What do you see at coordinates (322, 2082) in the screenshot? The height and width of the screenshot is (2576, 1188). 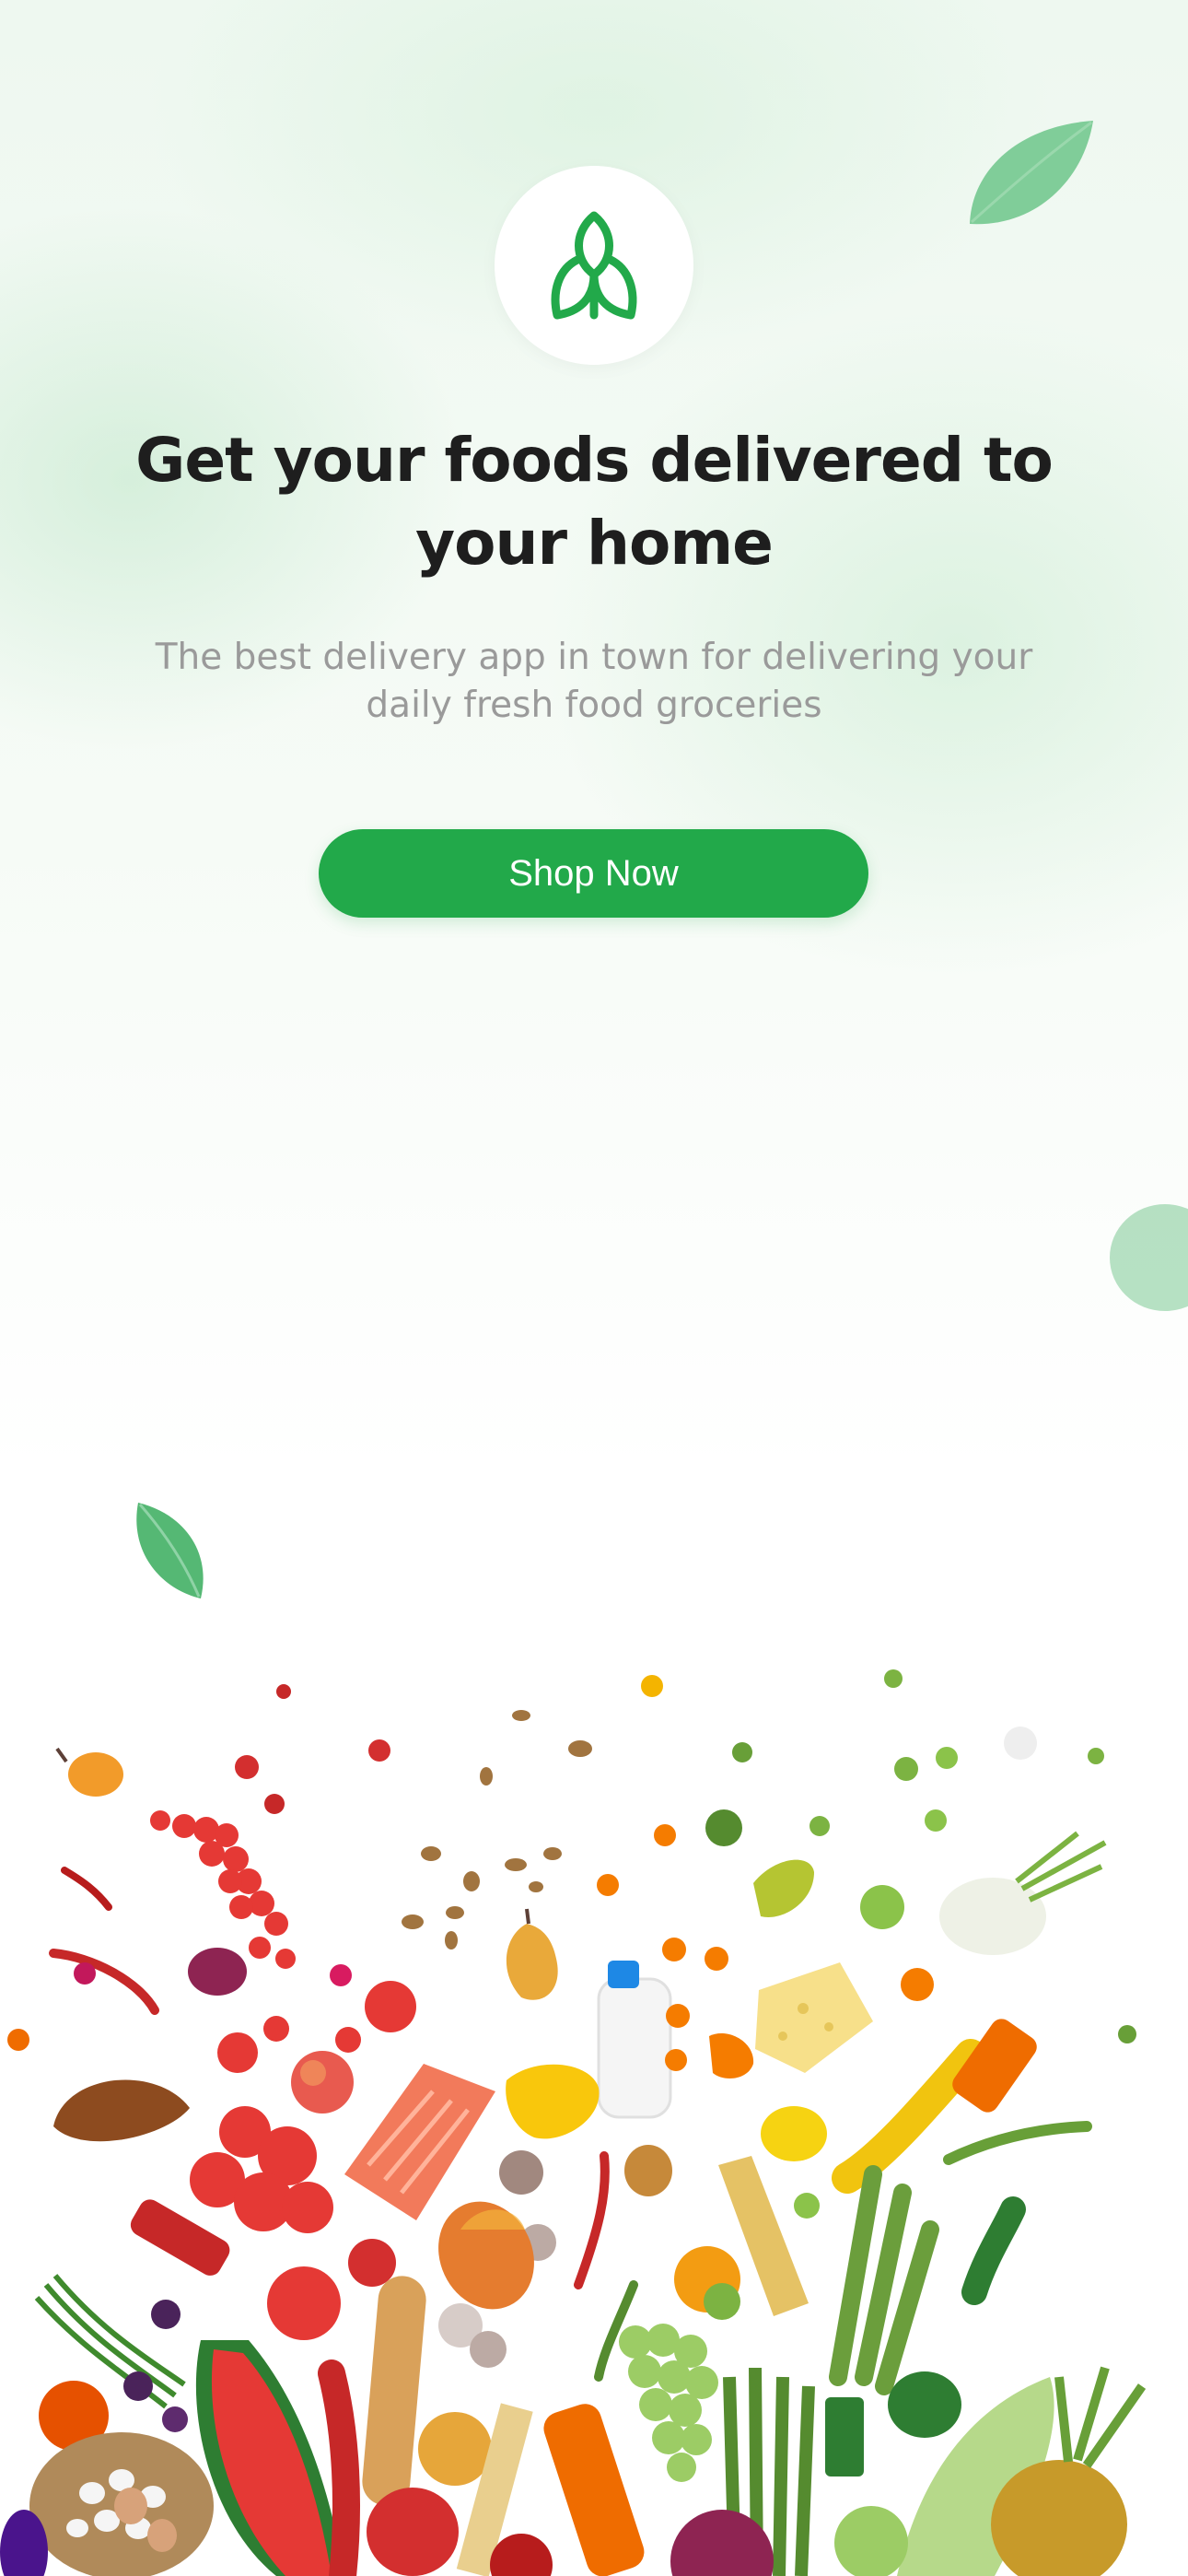 I see `apple` at bounding box center [322, 2082].